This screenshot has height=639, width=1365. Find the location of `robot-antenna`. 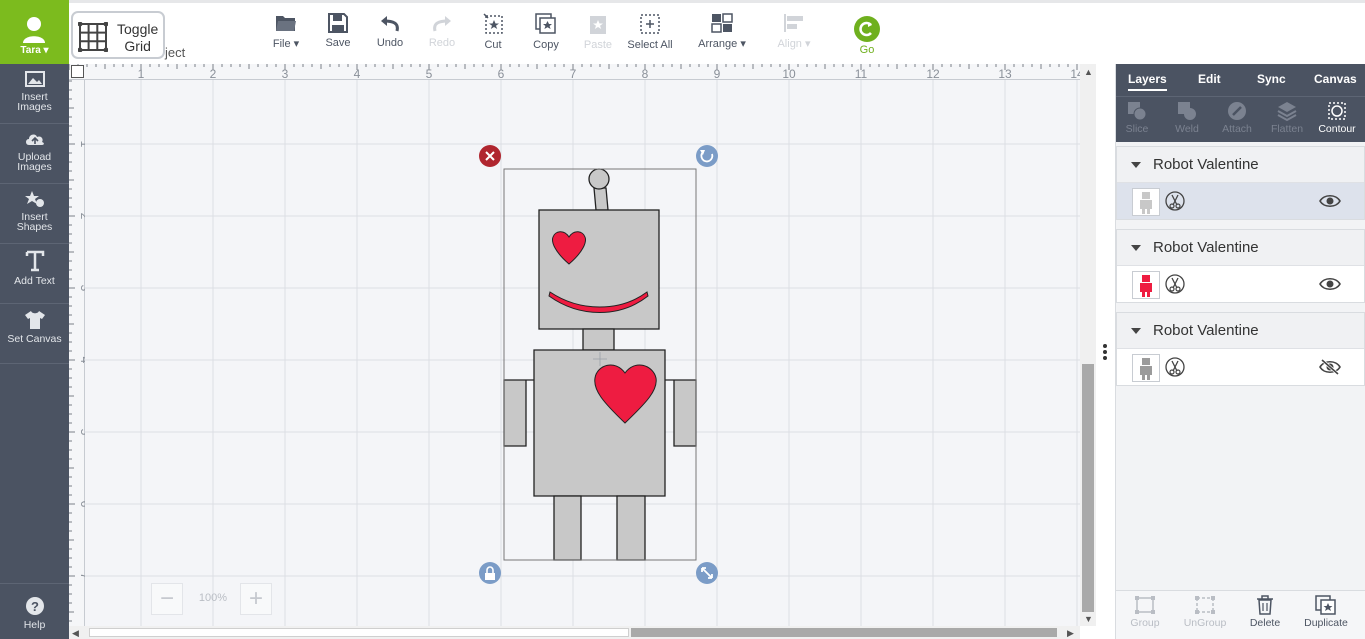

robot-antenna is located at coordinates (601, 199).